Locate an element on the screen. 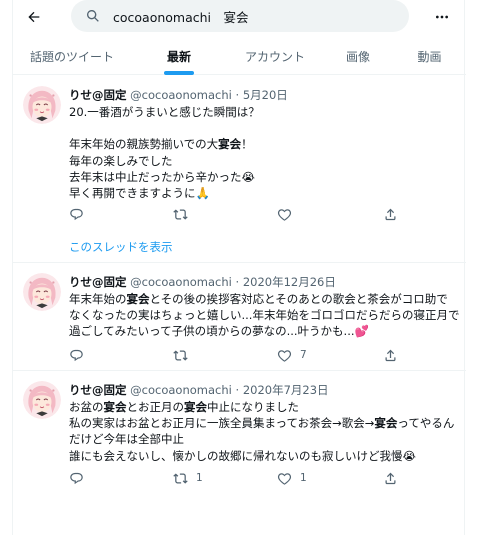 The width and height of the screenshot is (480, 535). tweet-line: 早く再開できますように🙏 is located at coordinates (139, 192).